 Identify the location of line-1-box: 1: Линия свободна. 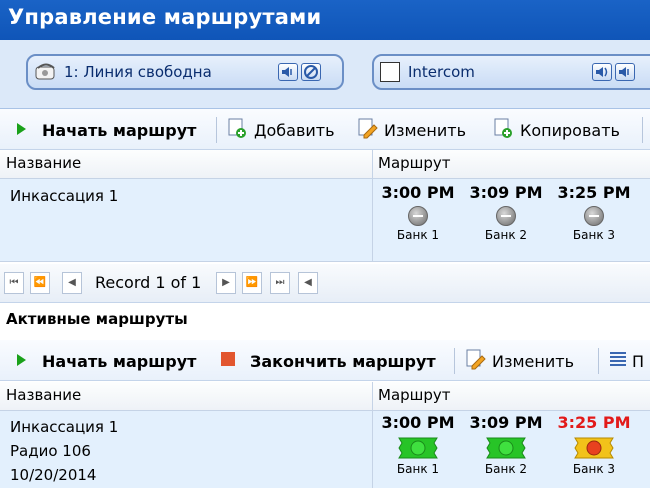
(185, 72).